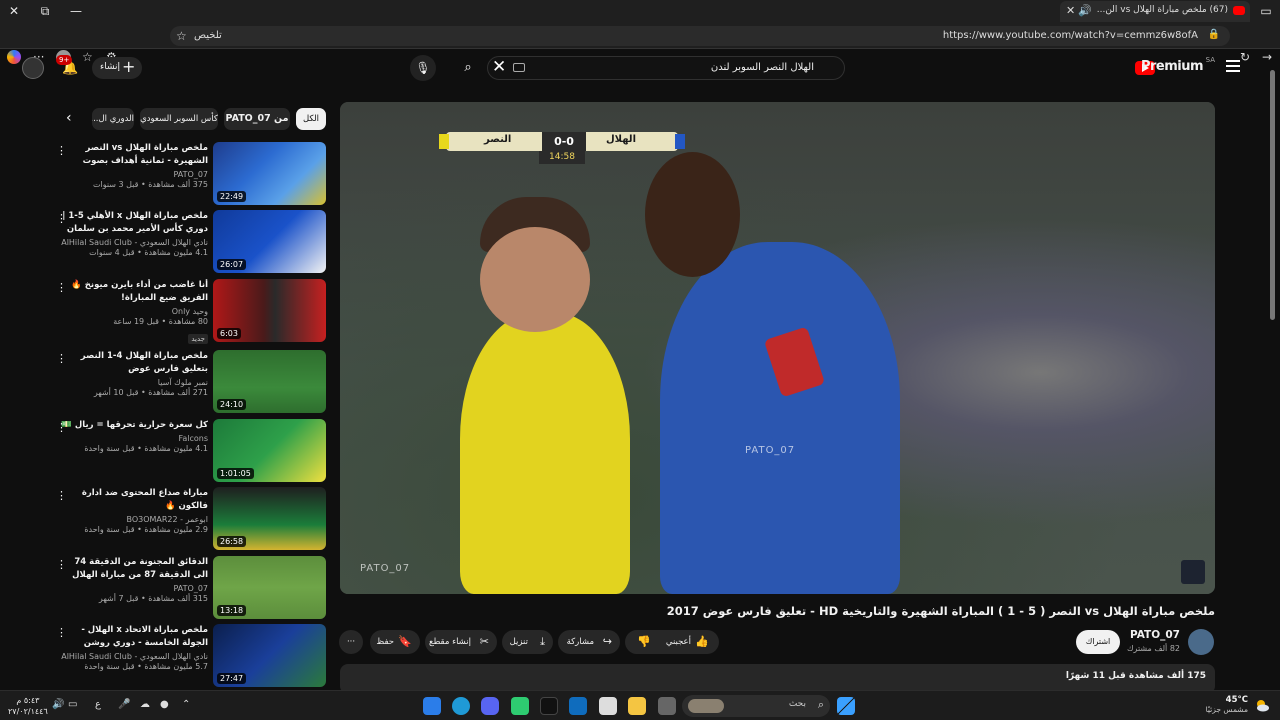 This screenshot has height=720, width=1280. I want to click on onedrive-icon: ☁, so click(145, 704).